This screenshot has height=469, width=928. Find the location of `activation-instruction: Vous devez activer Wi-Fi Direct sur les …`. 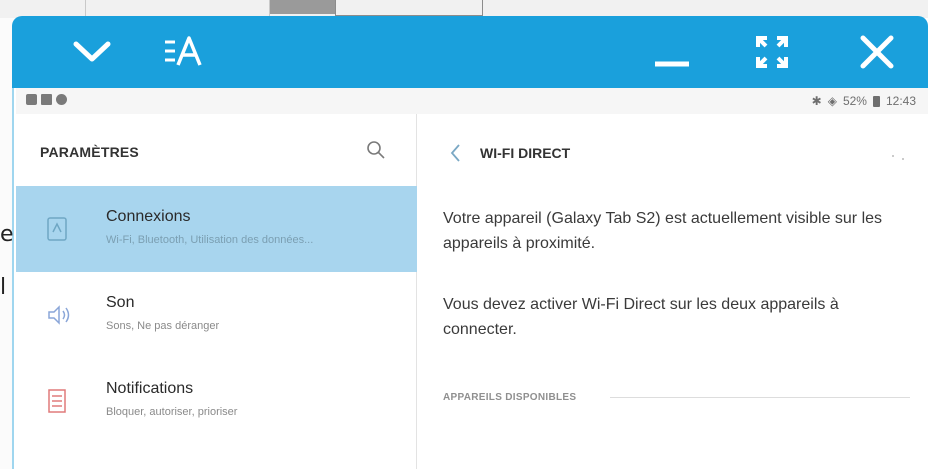

activation-instruction: Vous devez activer Wi-Fi Direct sur les … is located at coordinates (641, 317).